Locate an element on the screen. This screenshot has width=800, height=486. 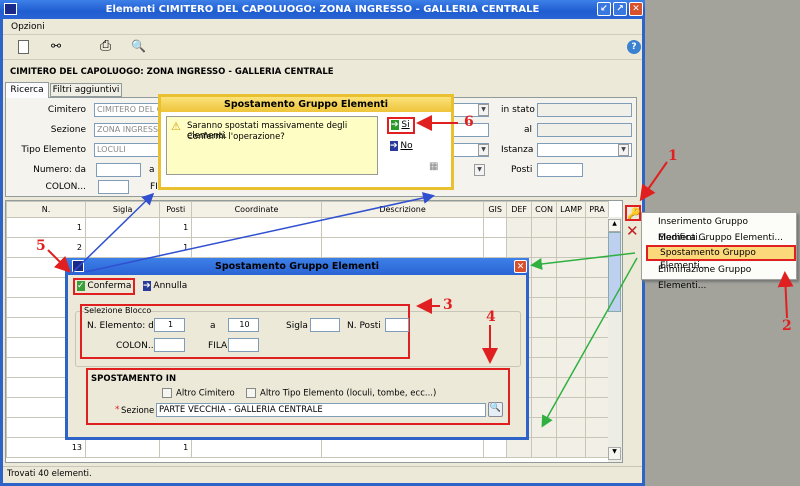
col-header: CON is located at coordinates (544, 209).